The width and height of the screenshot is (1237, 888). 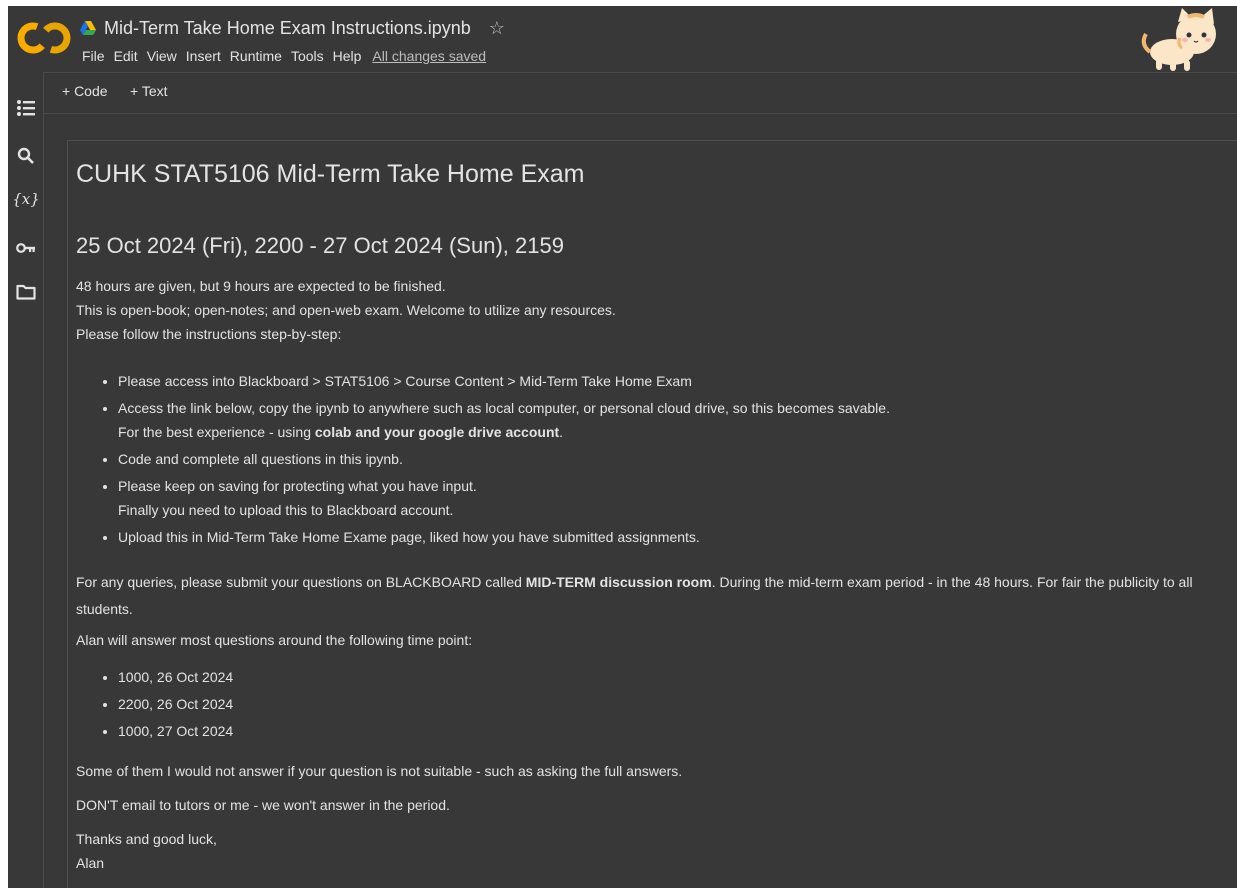 I want to click on sign-off: Thanks and good luck, Alan, so click(x=146, y=851).